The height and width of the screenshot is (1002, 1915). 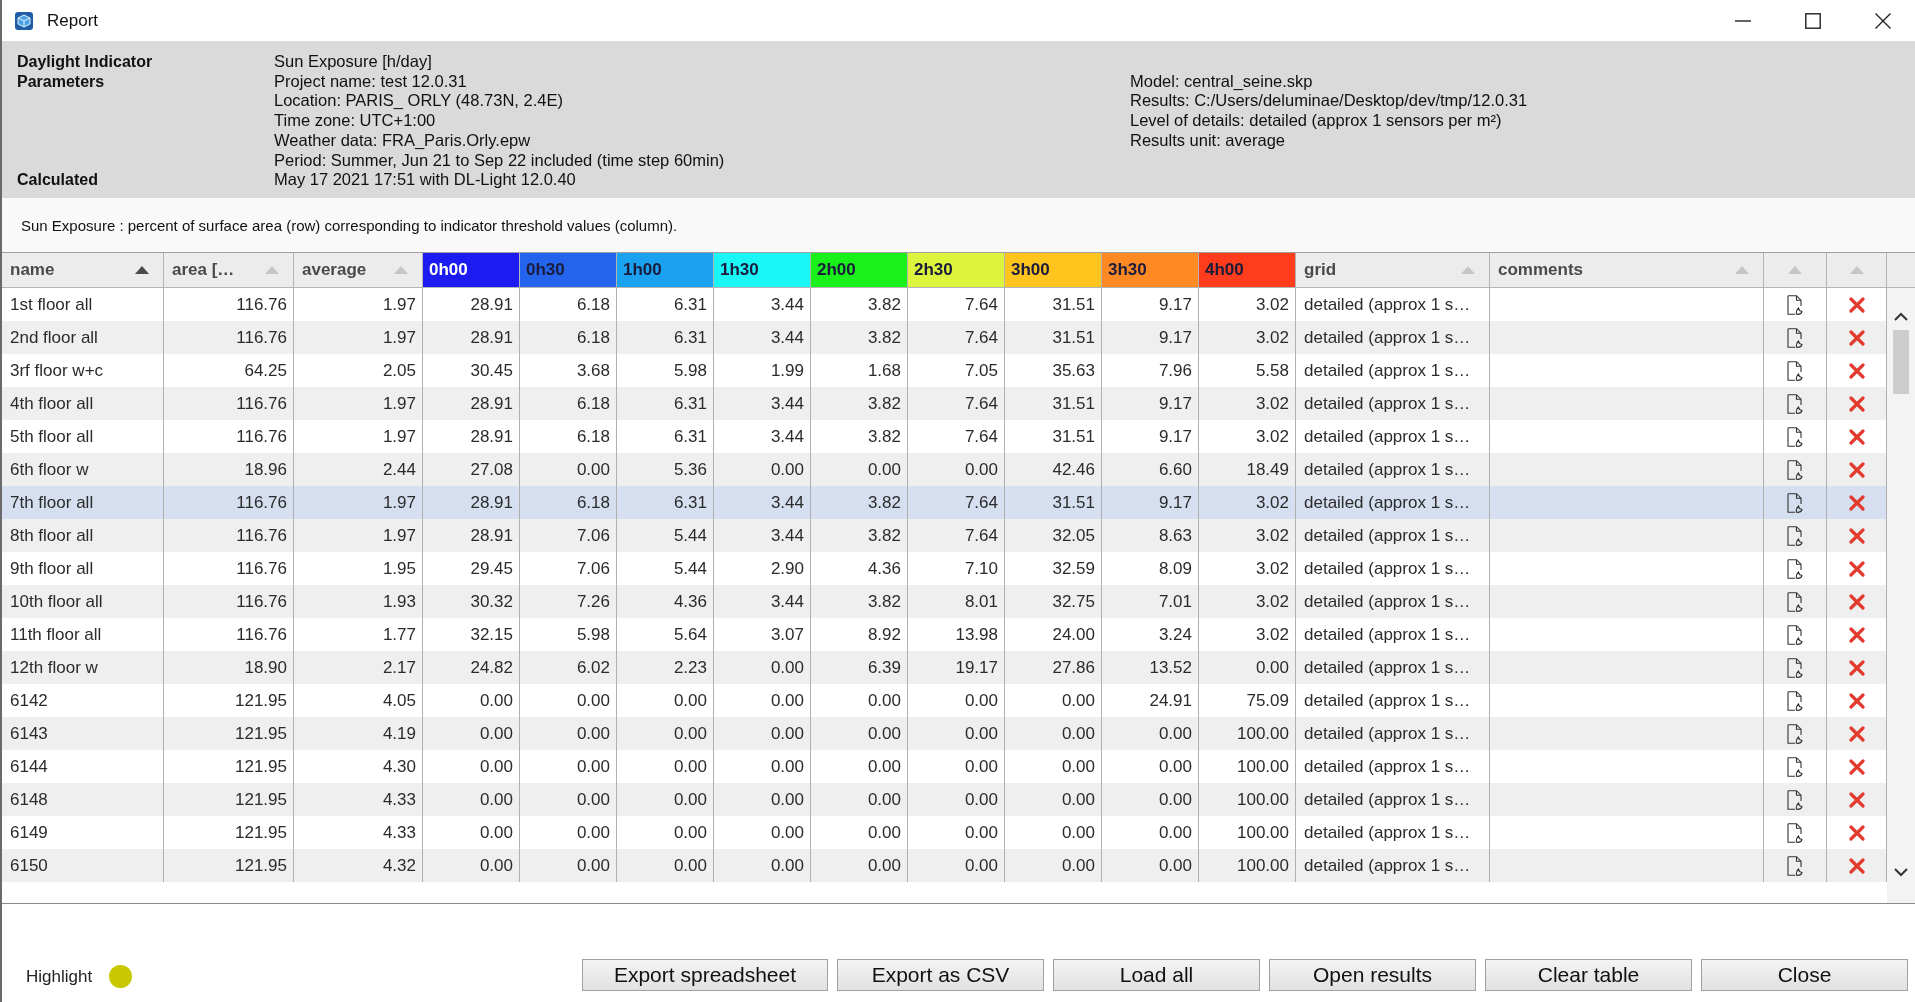 I want to click on column-header: comments, so click(x=1627, y=270).